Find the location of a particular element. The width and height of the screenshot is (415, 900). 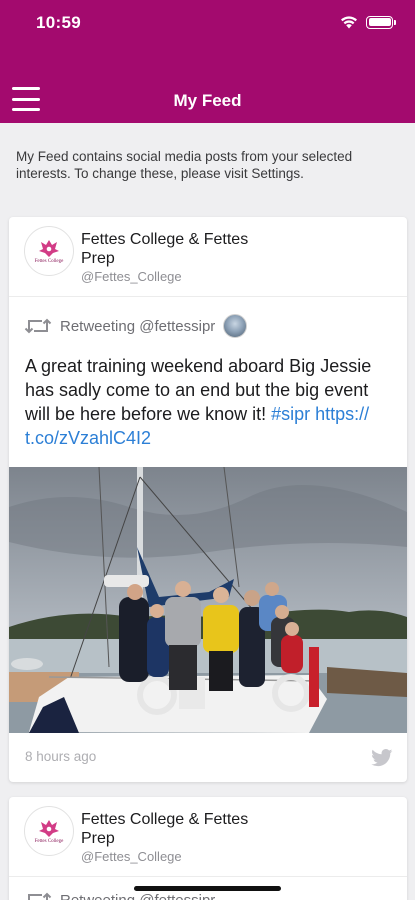

wifi-icon is located at coordinates (349, 22).